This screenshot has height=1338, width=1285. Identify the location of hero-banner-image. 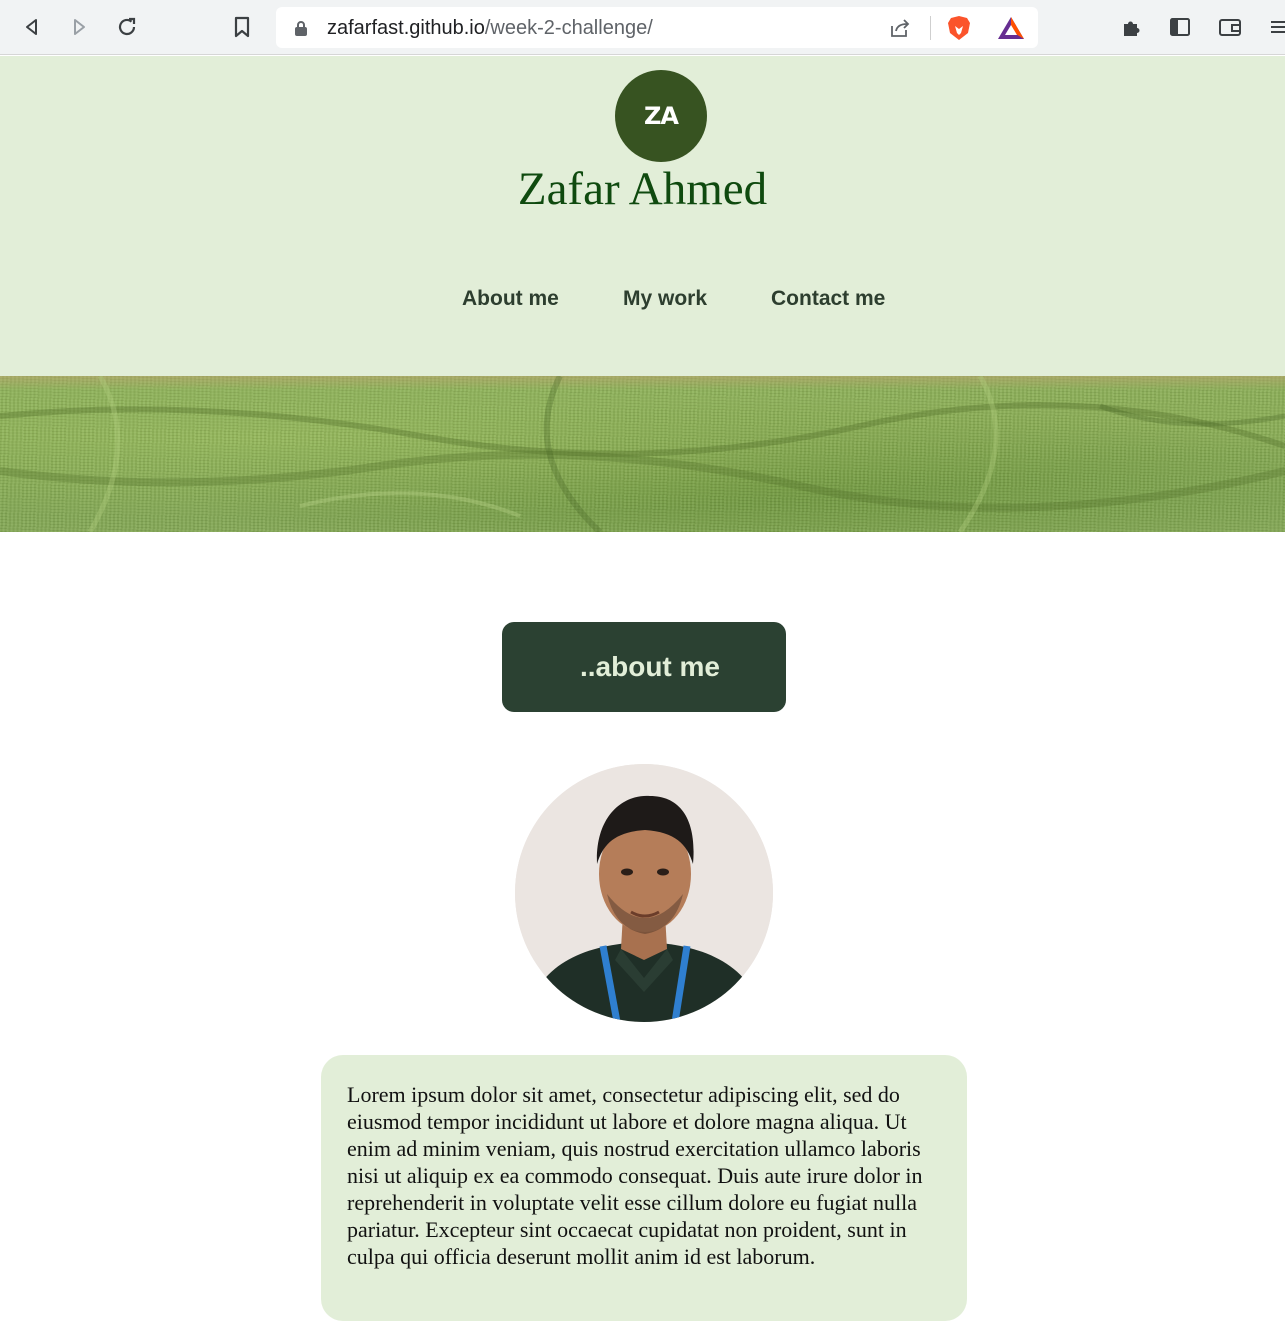
(642, 454).